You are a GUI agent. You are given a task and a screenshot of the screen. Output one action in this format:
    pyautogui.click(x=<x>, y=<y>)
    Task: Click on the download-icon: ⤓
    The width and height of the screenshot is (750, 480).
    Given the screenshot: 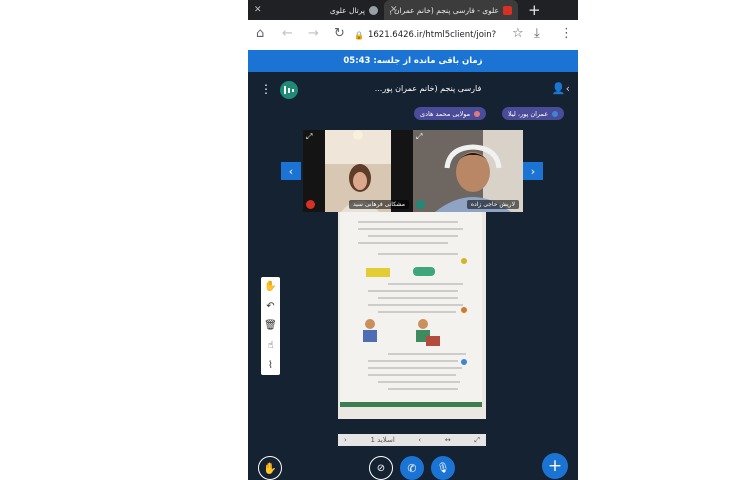 What is the action you would take?
    pyautogui.click(x=537, y=33)
    